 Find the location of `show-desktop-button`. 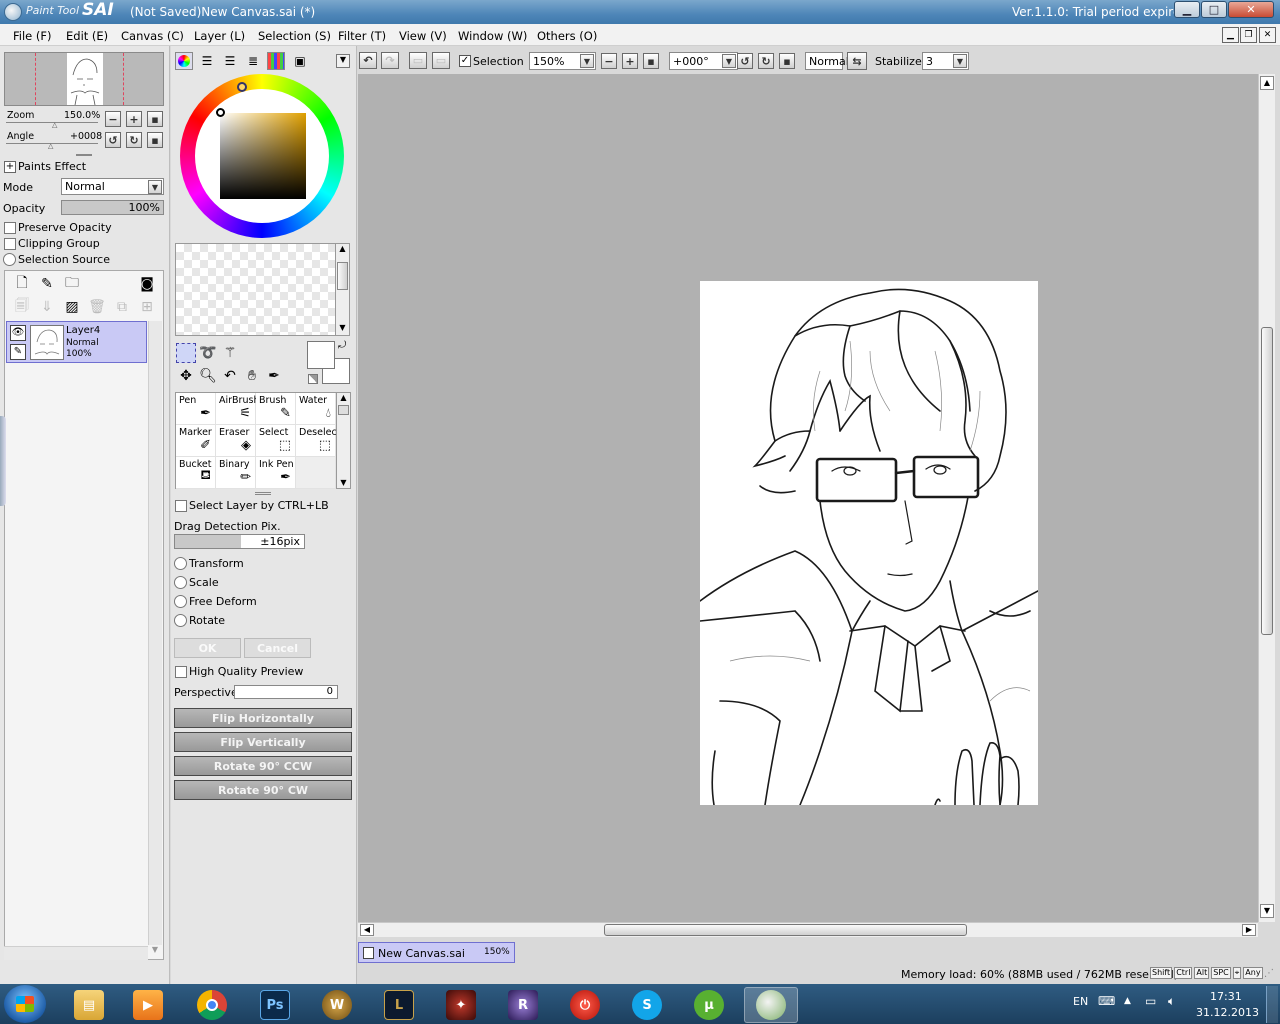

show-desktop-button is located at coordinates (1272, 1004).